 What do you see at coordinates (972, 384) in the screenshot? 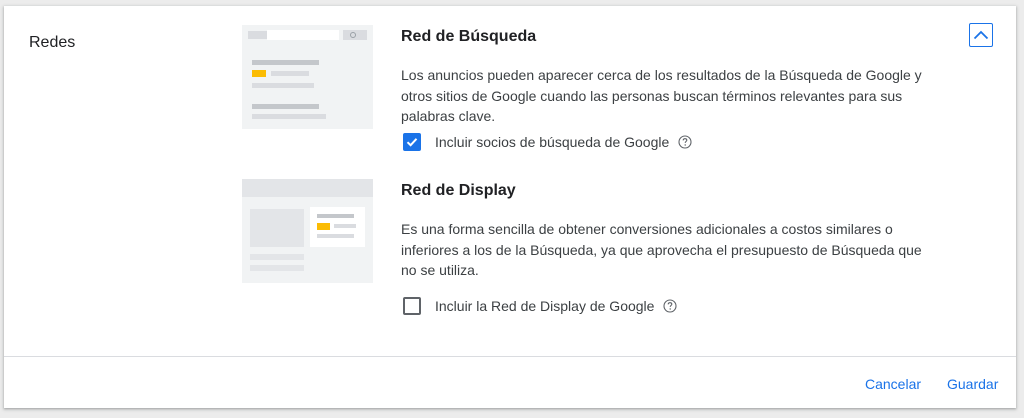
I see `save-button: Guardar` at bounding box center [972, 384].